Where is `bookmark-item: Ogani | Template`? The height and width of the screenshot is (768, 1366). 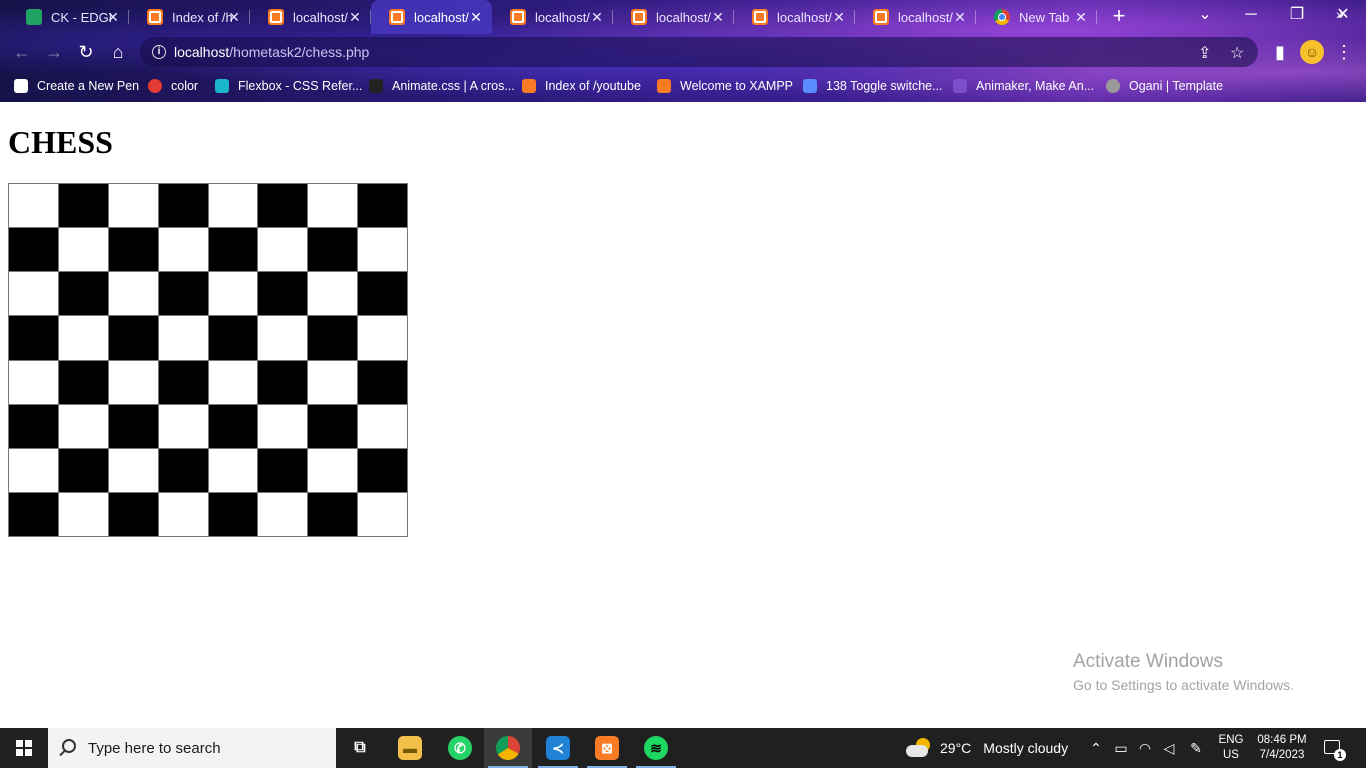
bookmark-item: Ogani | Template is located at coordinates (1164, 86).